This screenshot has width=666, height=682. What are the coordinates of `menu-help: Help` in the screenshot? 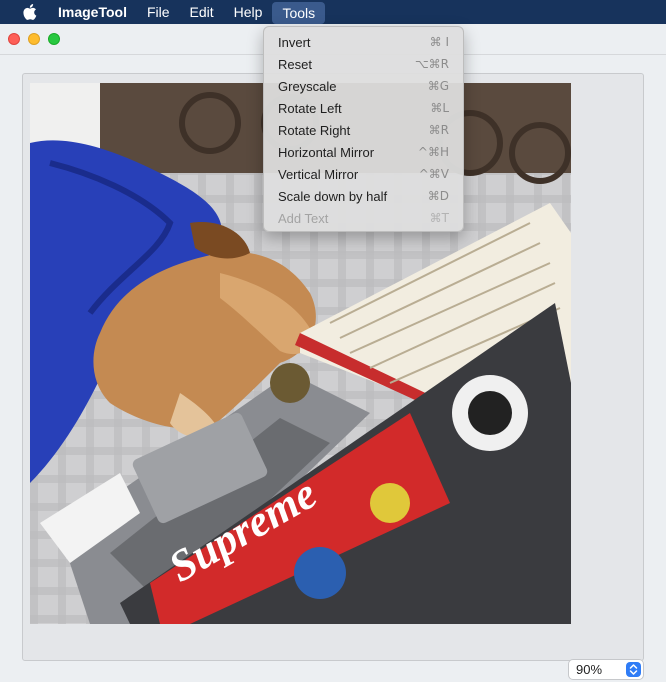 It's located at (248, 12).